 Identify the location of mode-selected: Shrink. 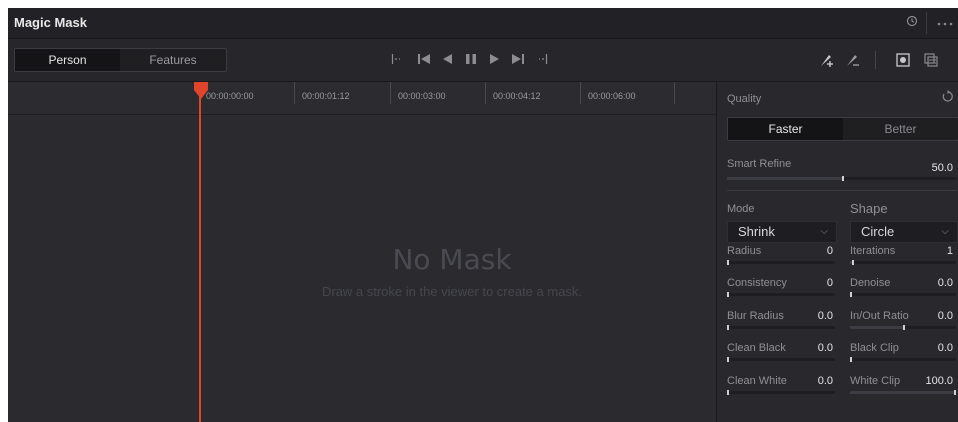
(756, 231).